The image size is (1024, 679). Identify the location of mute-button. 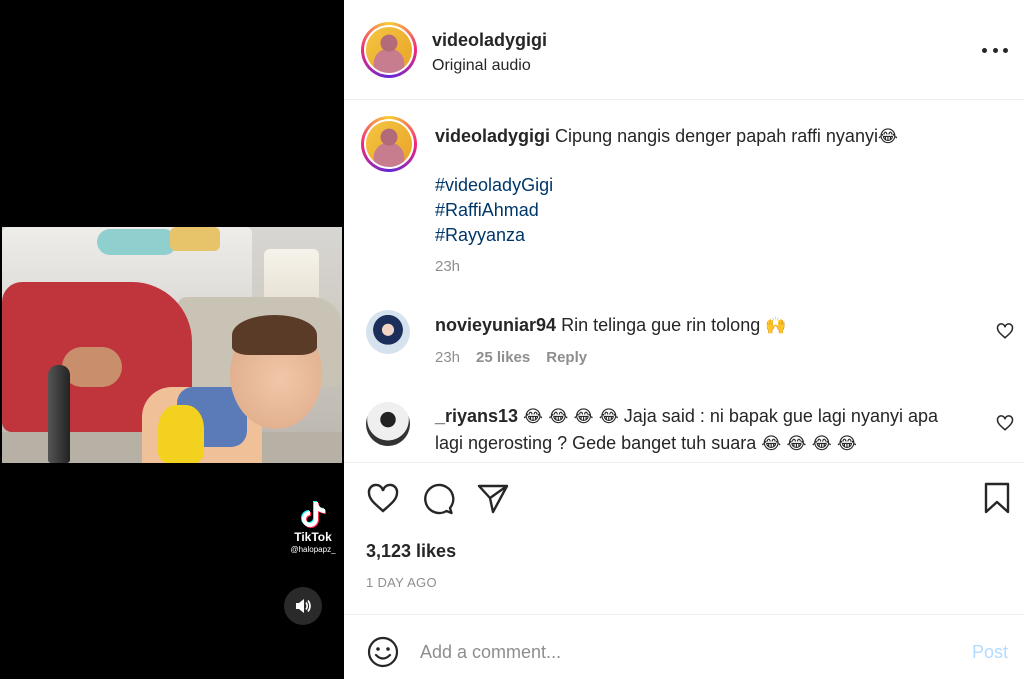
(303, 606).